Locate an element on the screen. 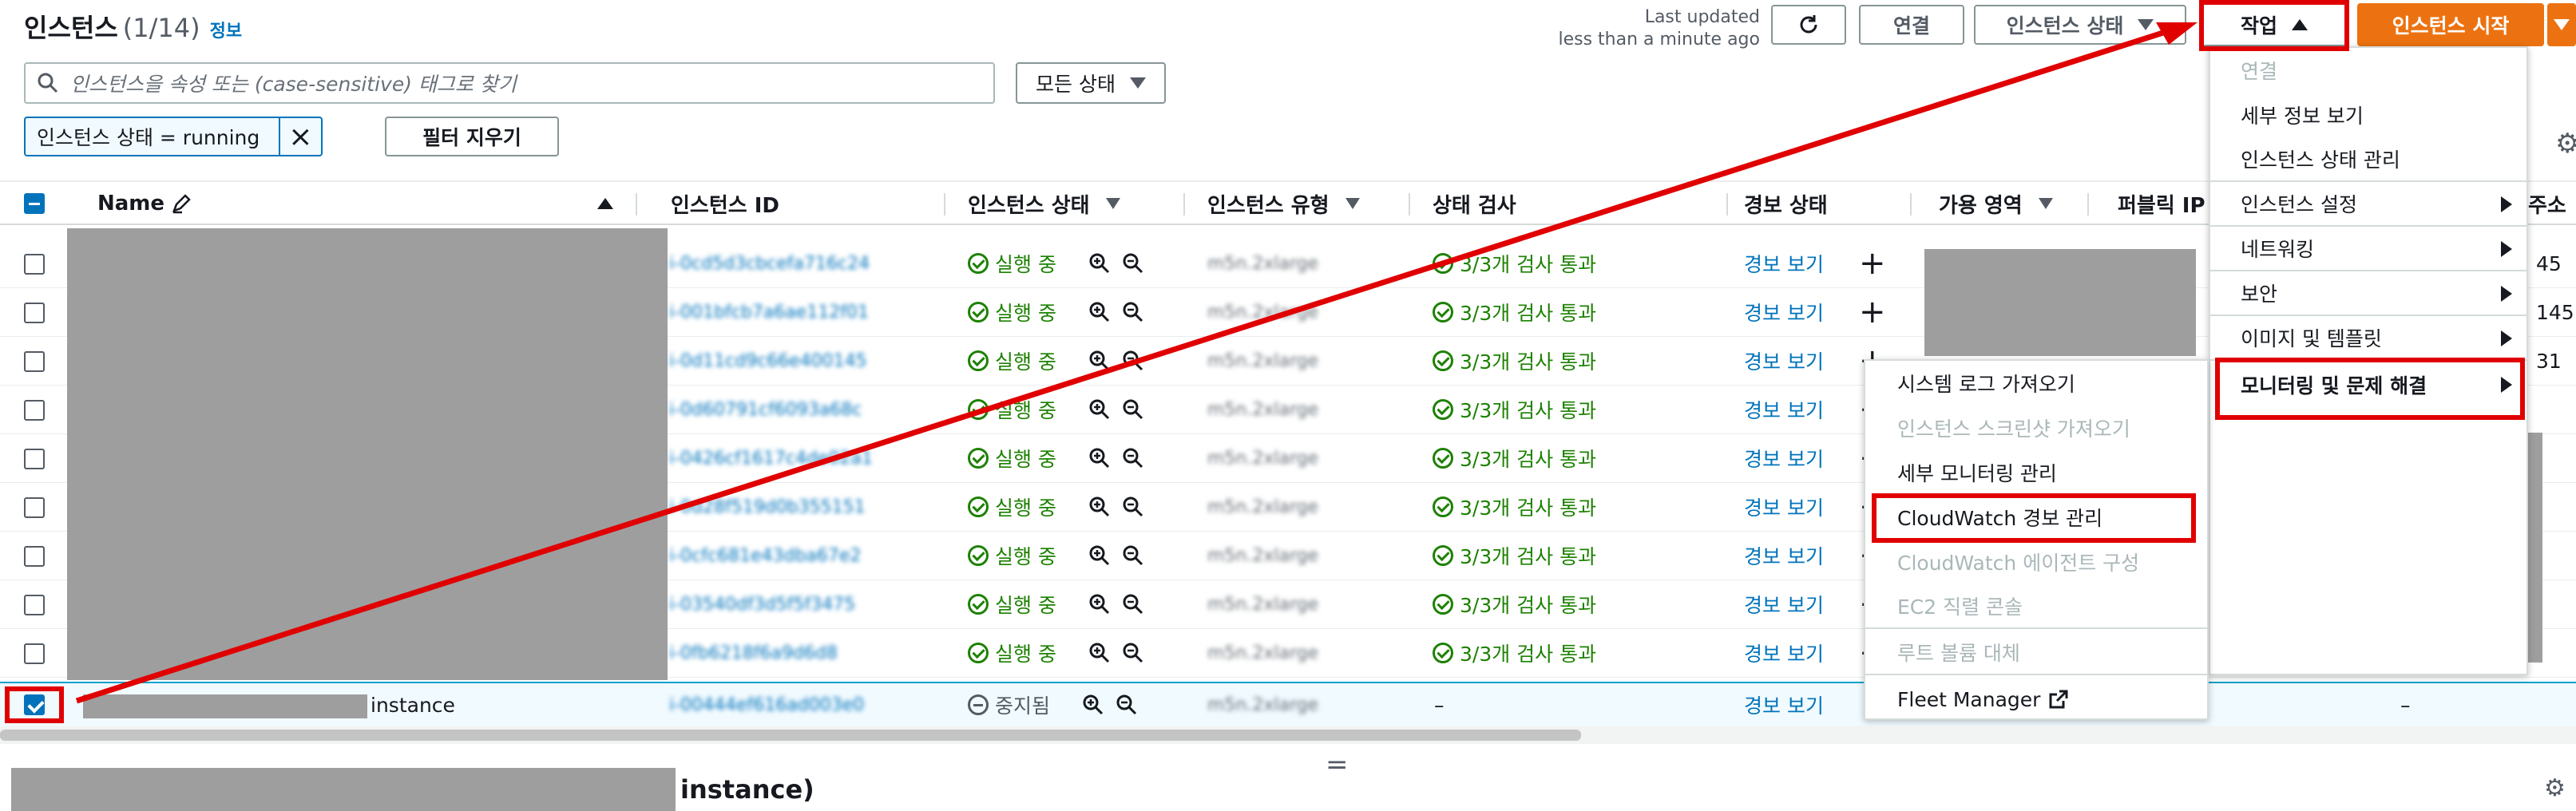  menu-item-cloudwatch-alarms: CloudWatch 경보 관리 is located at coordinates (2036, 518).